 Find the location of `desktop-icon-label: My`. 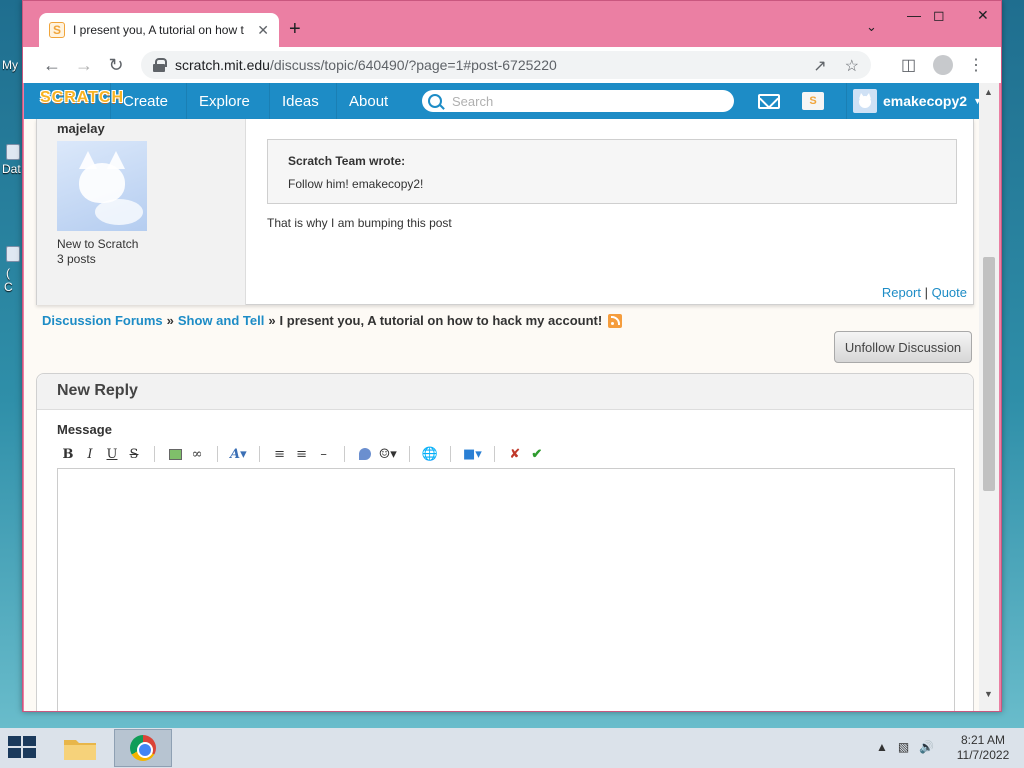

desktop-icon-label: My is located at coordinates (10, 65).